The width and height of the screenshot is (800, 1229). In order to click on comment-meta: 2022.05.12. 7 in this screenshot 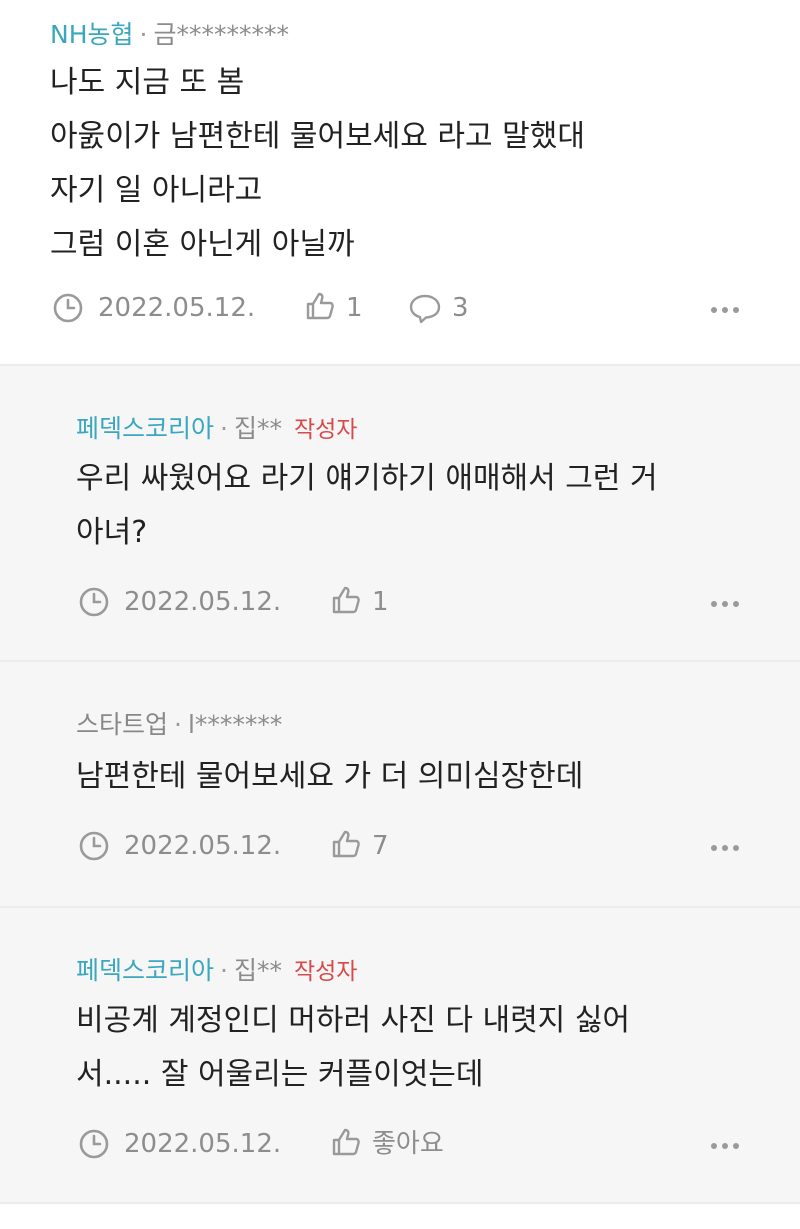, I will do `click(400, 846)`.